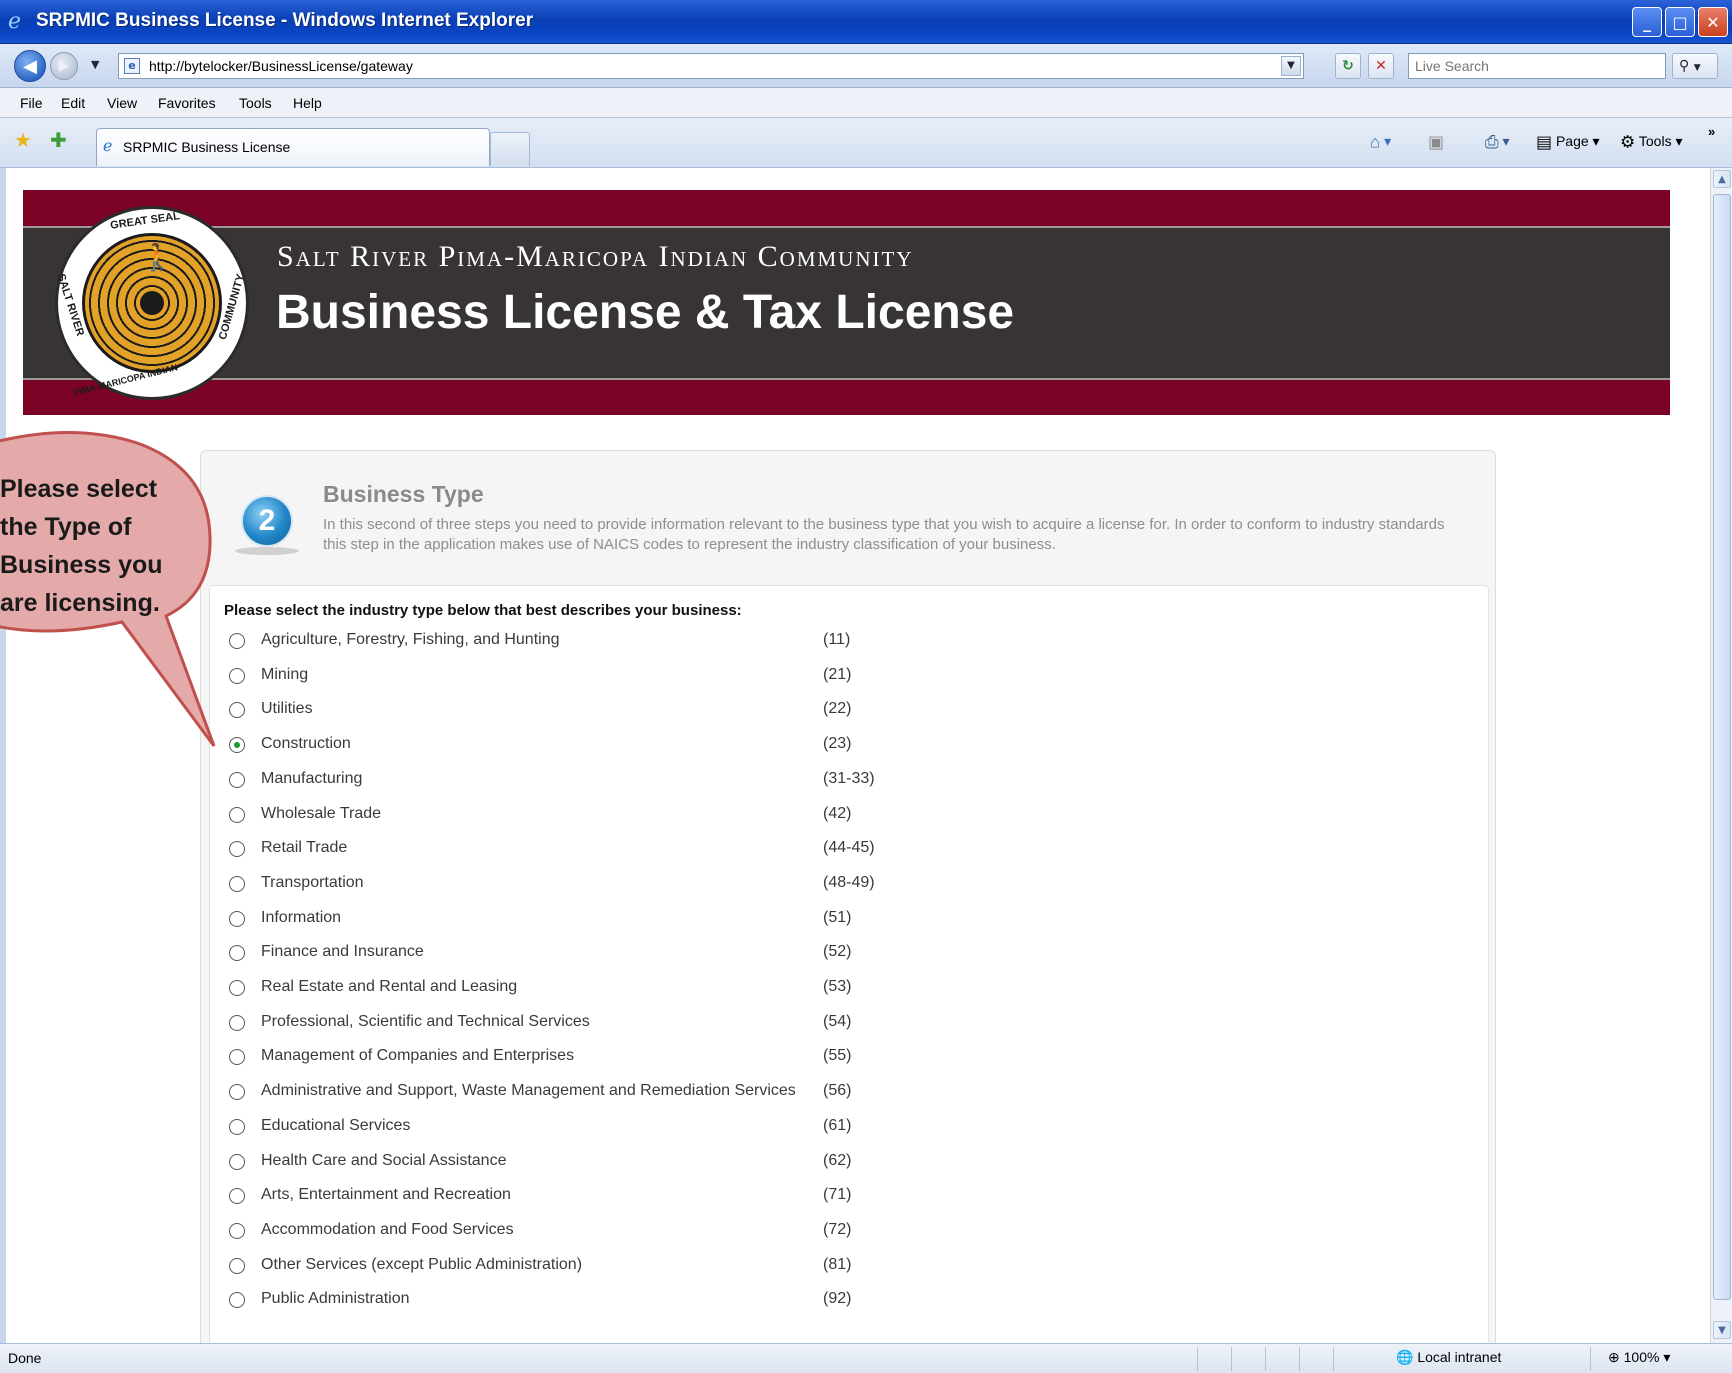 Image resolution: width=1732 pixels, height=1373 pixels. What do you see at coordinates (837, 1021) in the screenshot?
I see `naics-code: (54)` at bounding box center [837, 1021].